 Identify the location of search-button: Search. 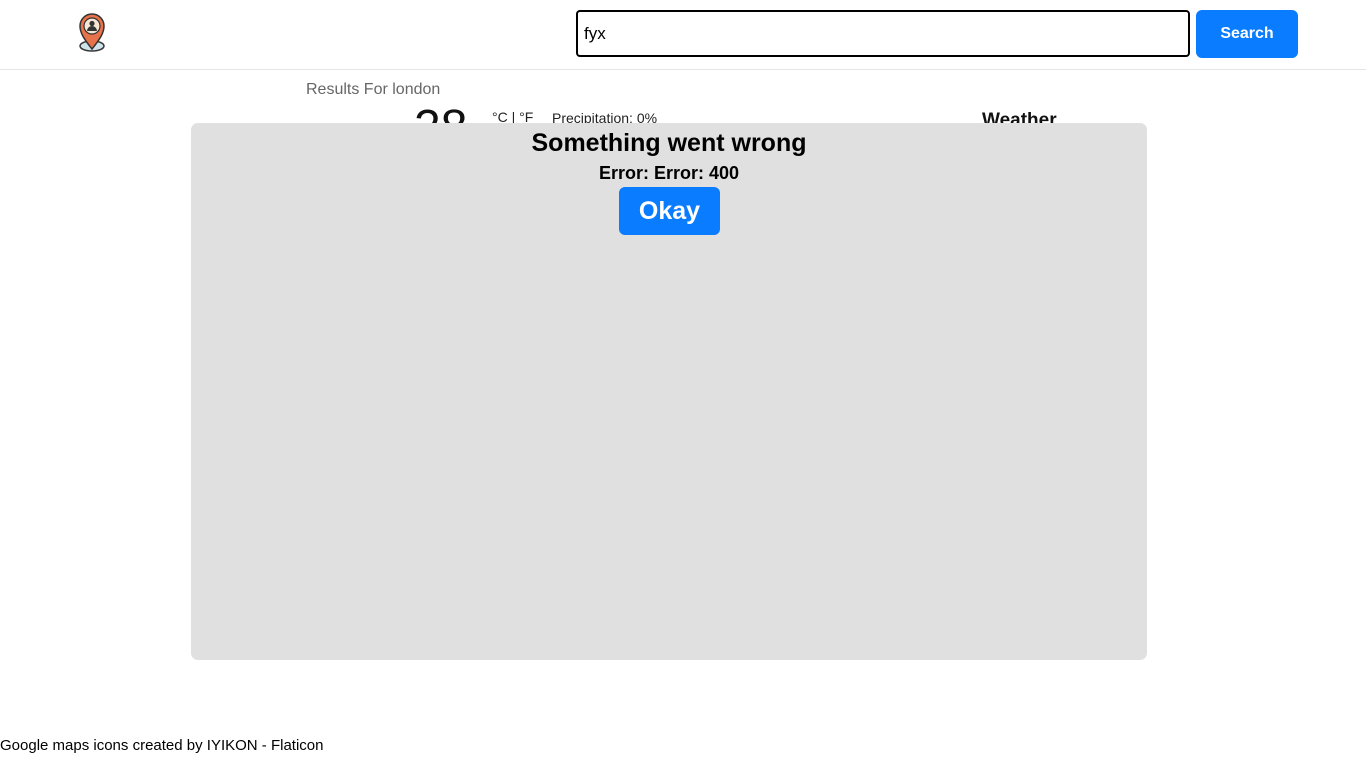
(1247, 34).